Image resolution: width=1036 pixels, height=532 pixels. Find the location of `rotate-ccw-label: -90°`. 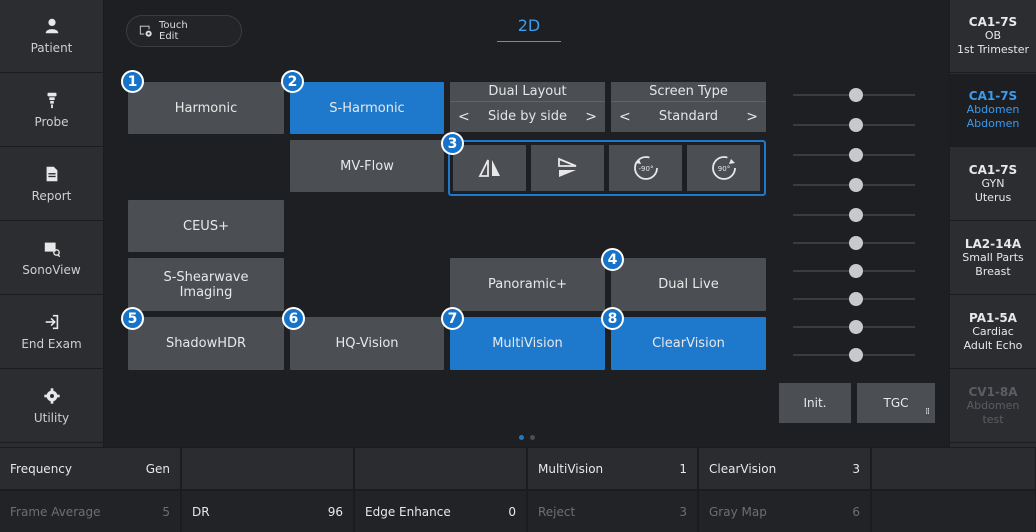

rotate-ccw-label: -90° is located at coordinates (645, 169).